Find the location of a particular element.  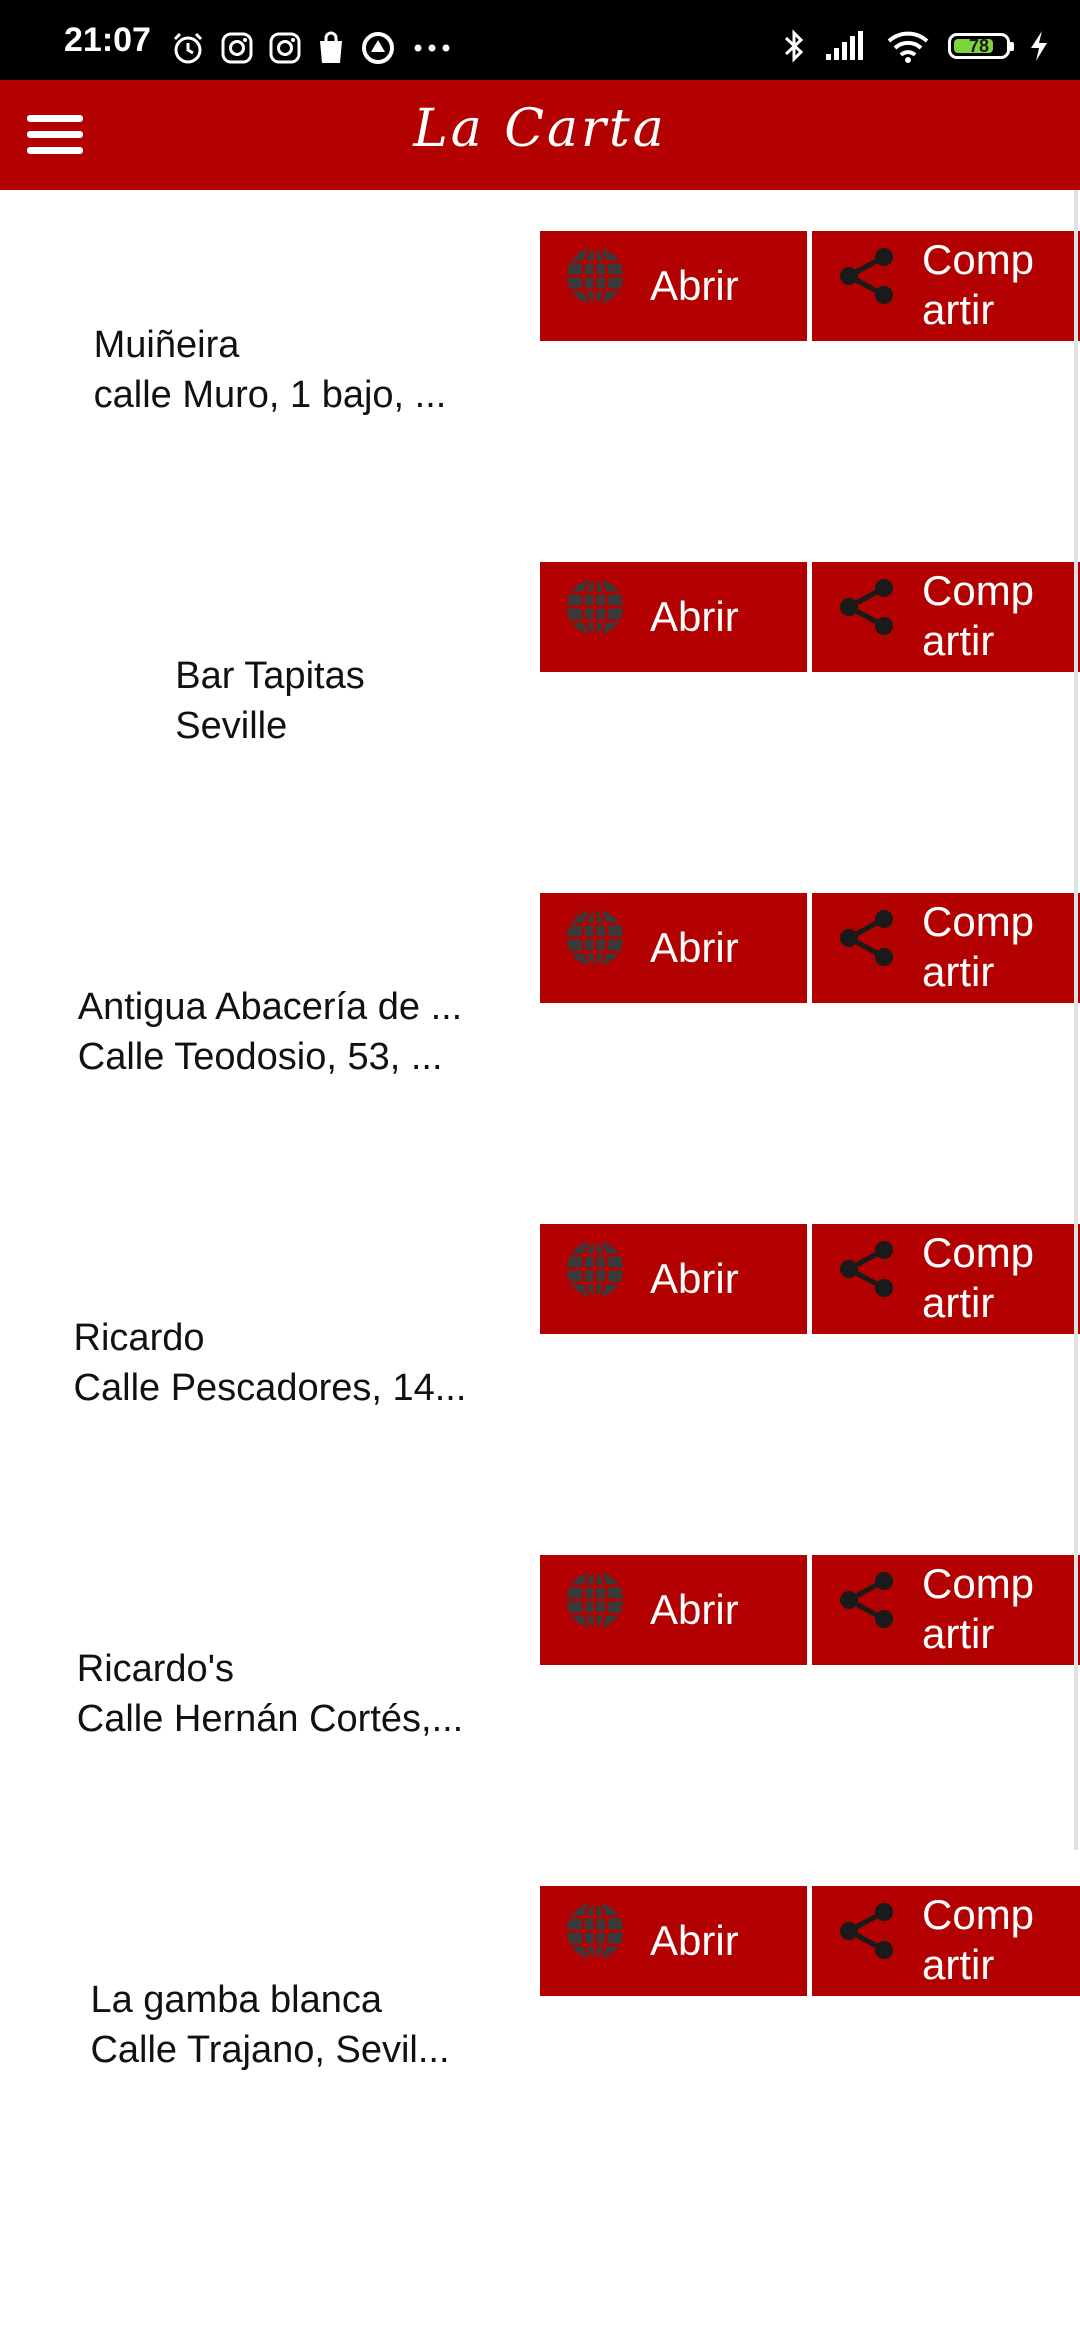

more-dots-icon is located at coordinates (432, 48).